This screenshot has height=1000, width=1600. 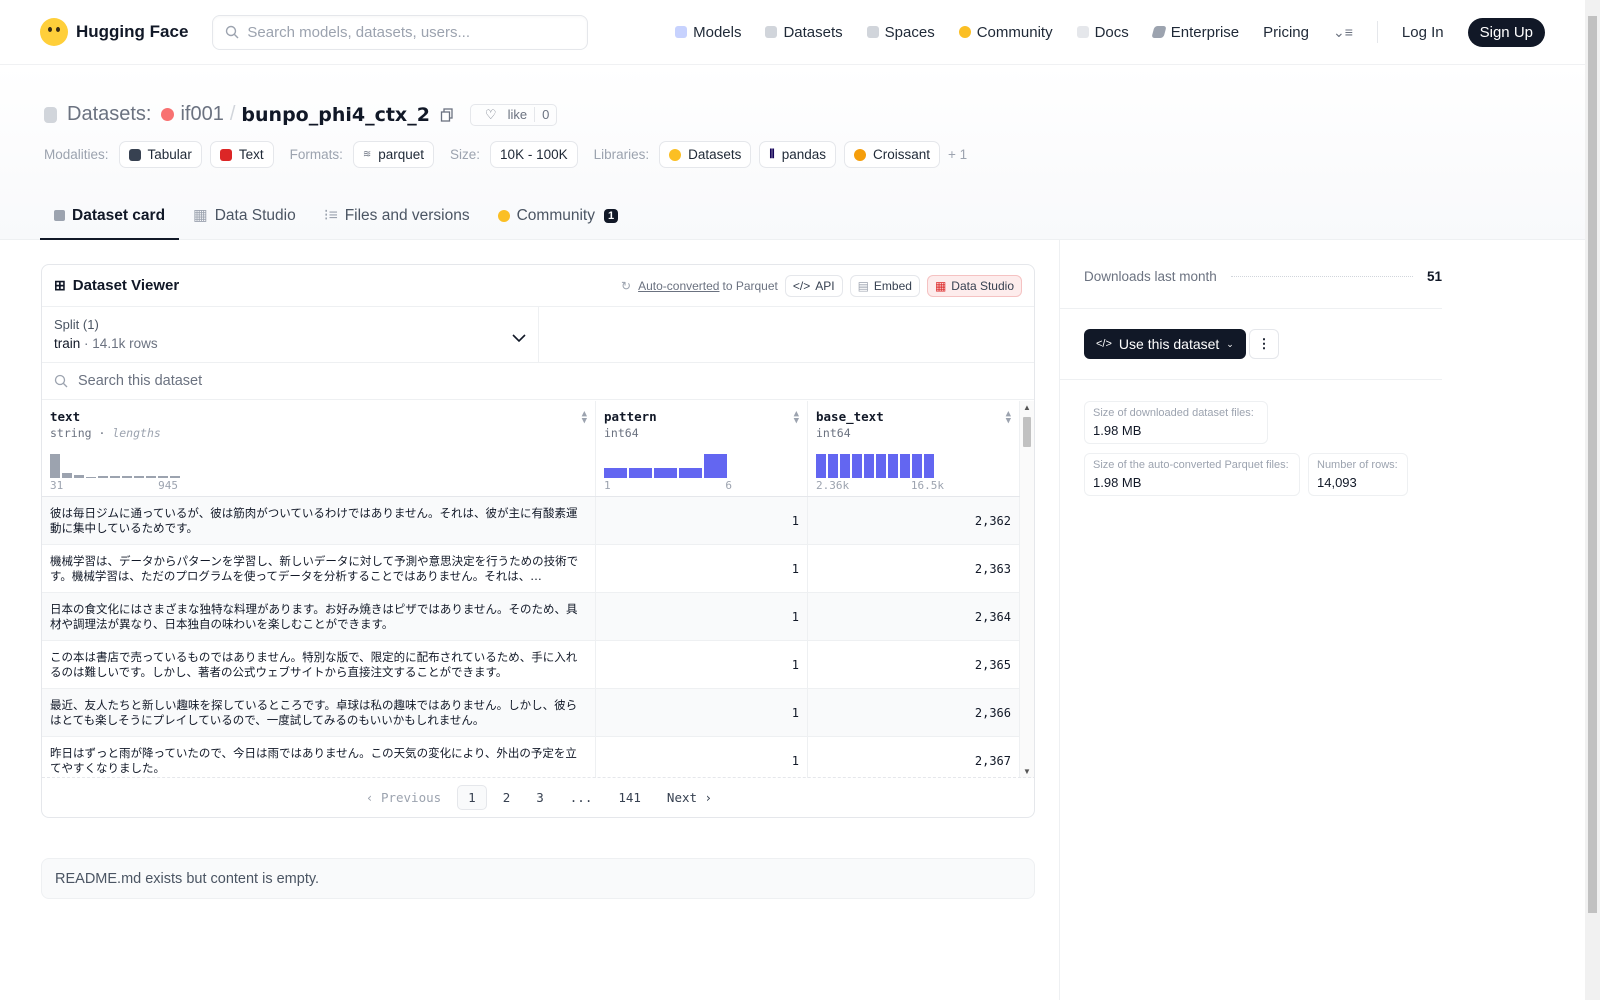 I want to click on login-link: Log In, so click(x=1423, y=32).